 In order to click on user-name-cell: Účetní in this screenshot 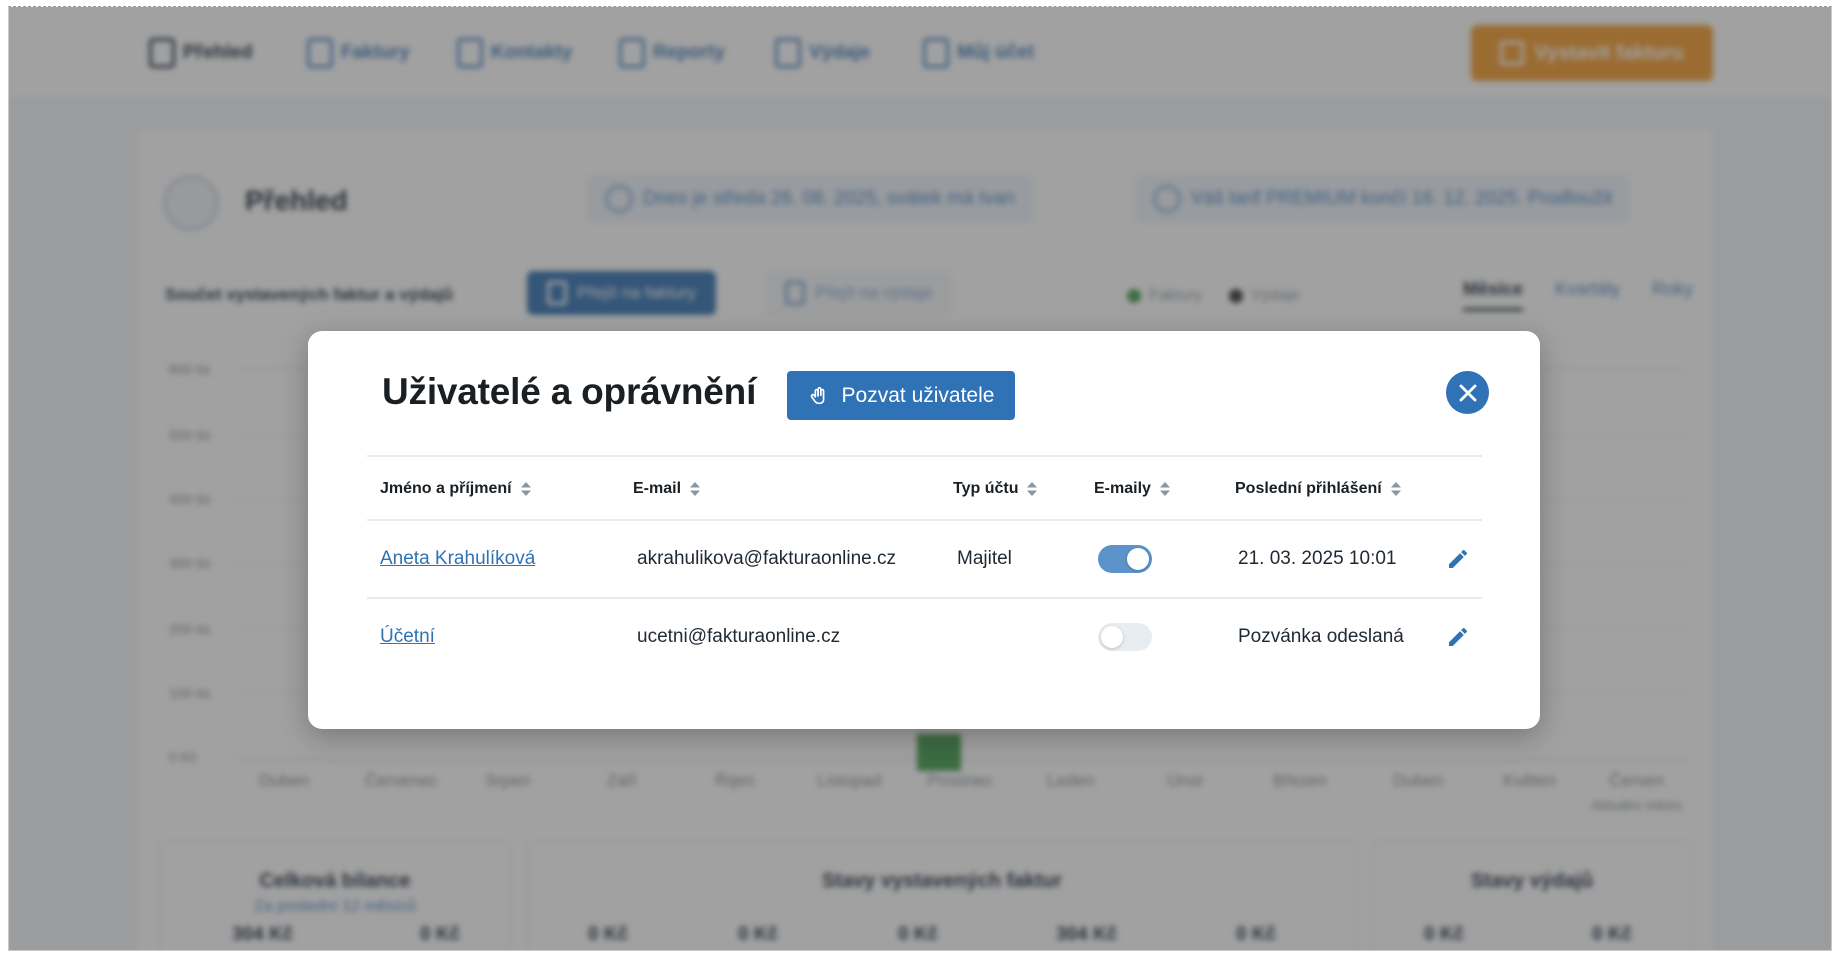, I will do `click(407, 637)`.